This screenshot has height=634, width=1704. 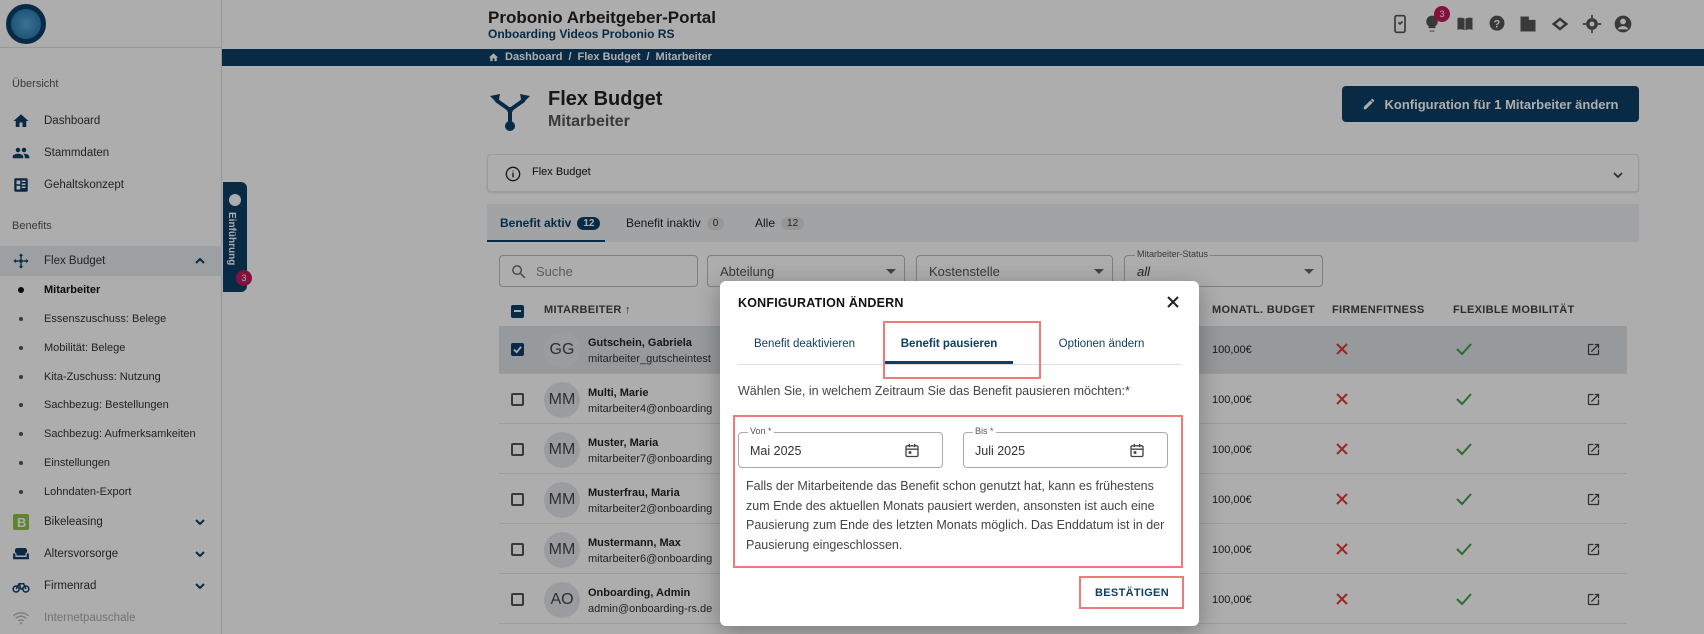 I want to click on dialog-tab-optionen: Optionen ändern, so click(x=1101, y=344).